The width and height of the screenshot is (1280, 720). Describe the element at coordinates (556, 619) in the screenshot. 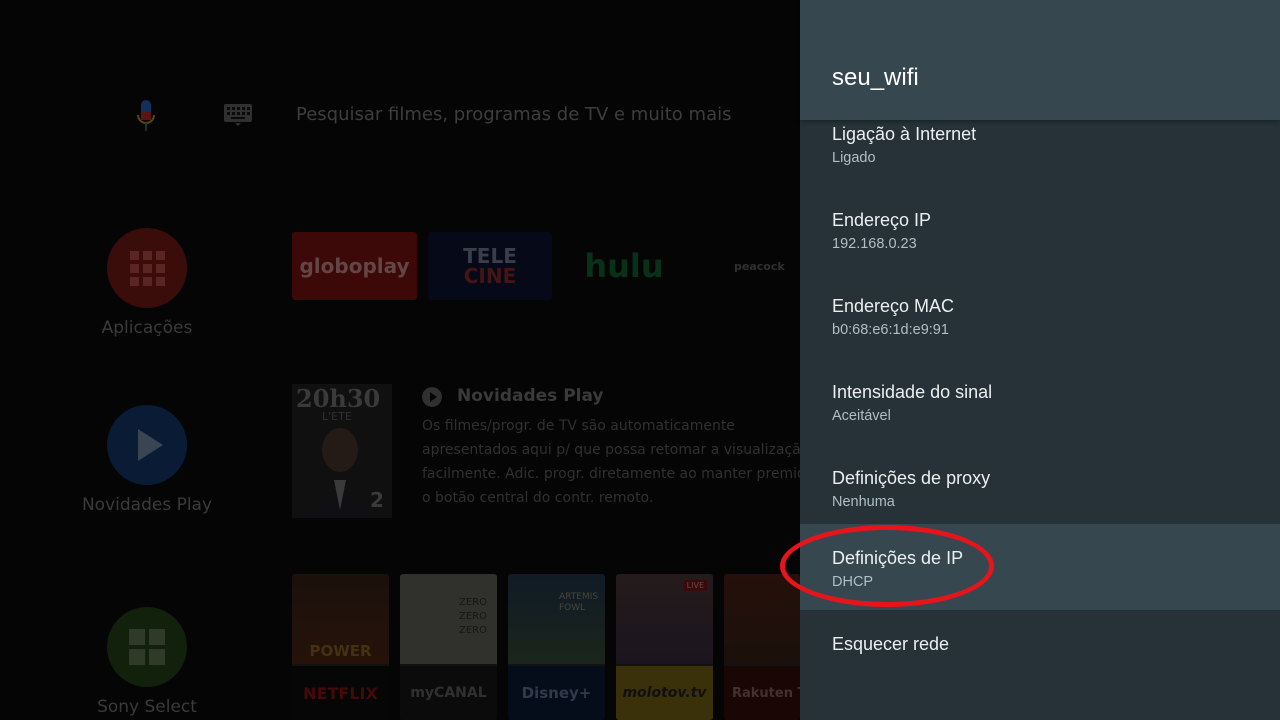

I see `movie-artwork: ARTEMIS FOWL` at that location.